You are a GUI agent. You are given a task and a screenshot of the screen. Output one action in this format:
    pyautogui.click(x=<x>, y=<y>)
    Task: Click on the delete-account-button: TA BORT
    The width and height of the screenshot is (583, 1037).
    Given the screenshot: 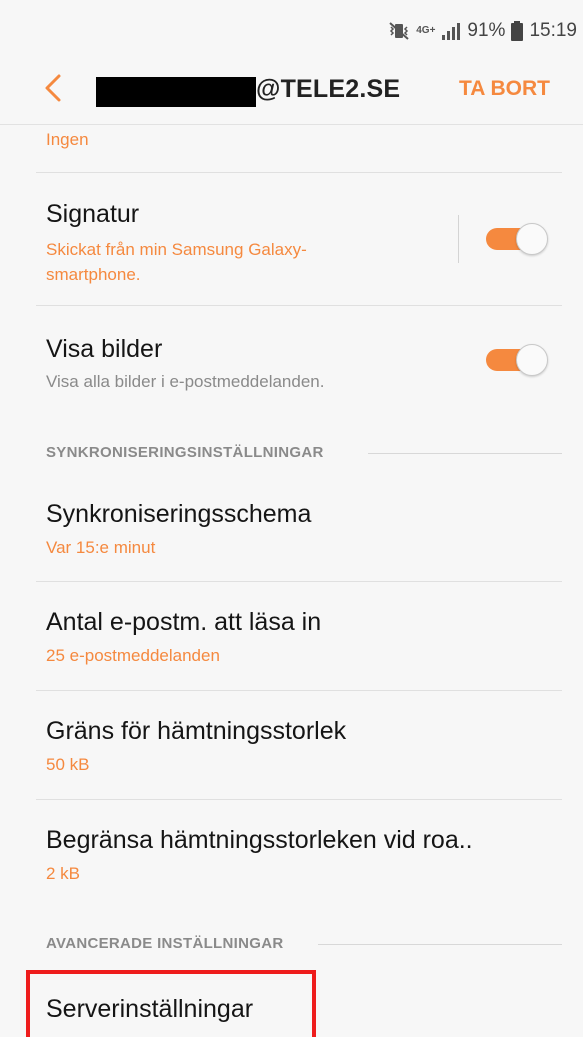 What is the action you would take?
    pyautogui.click(x=504, y=89)
    